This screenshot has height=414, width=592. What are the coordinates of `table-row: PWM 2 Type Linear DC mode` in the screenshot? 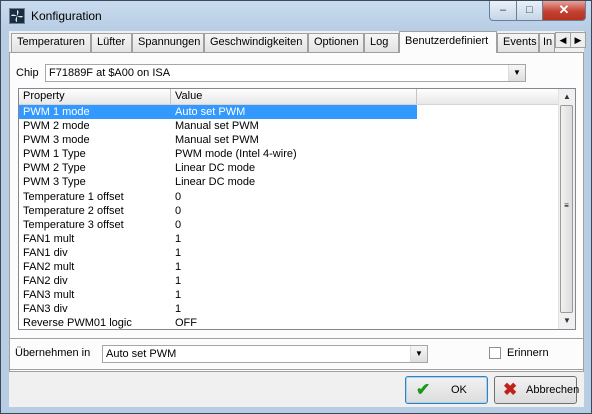 It's located at (289, 168).